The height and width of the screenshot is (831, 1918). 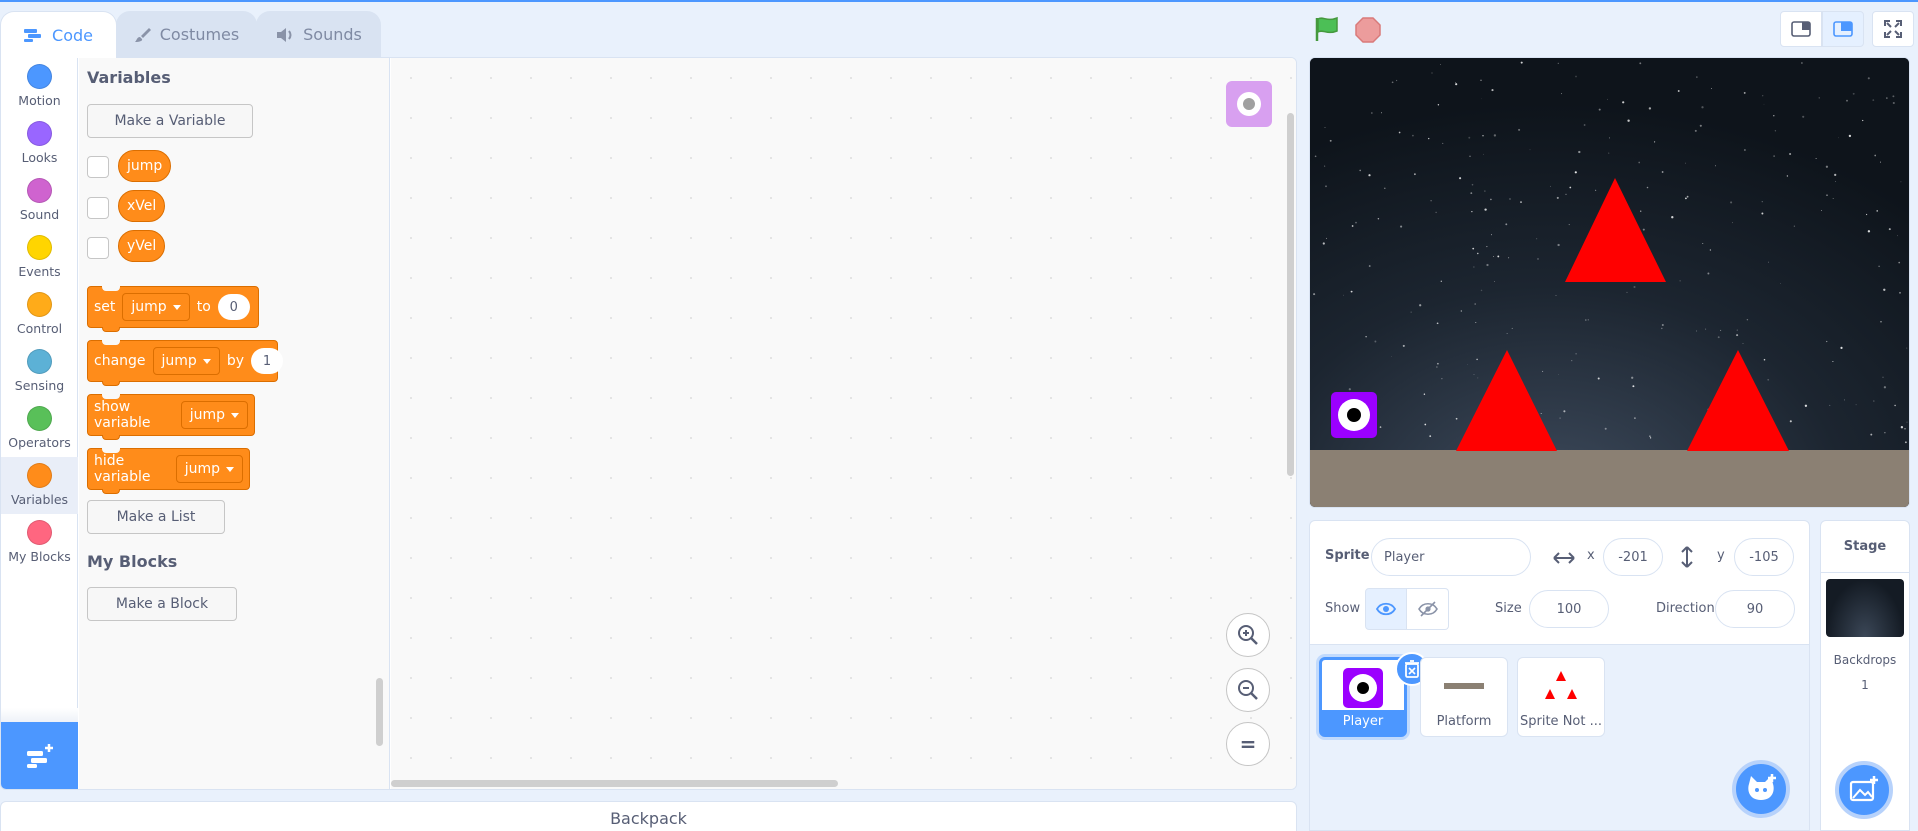 I want to click on sprite-tile-platform: Platform, so click(x=1464, y=697).